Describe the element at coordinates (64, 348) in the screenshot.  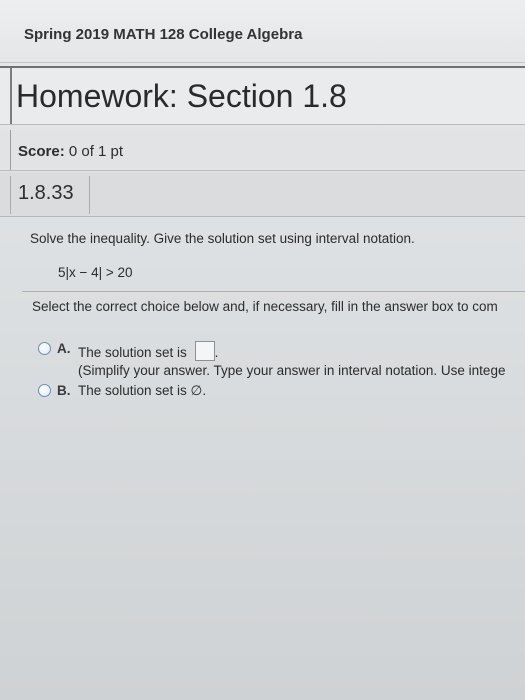
I see `choice-a-letter: A.` at that location.